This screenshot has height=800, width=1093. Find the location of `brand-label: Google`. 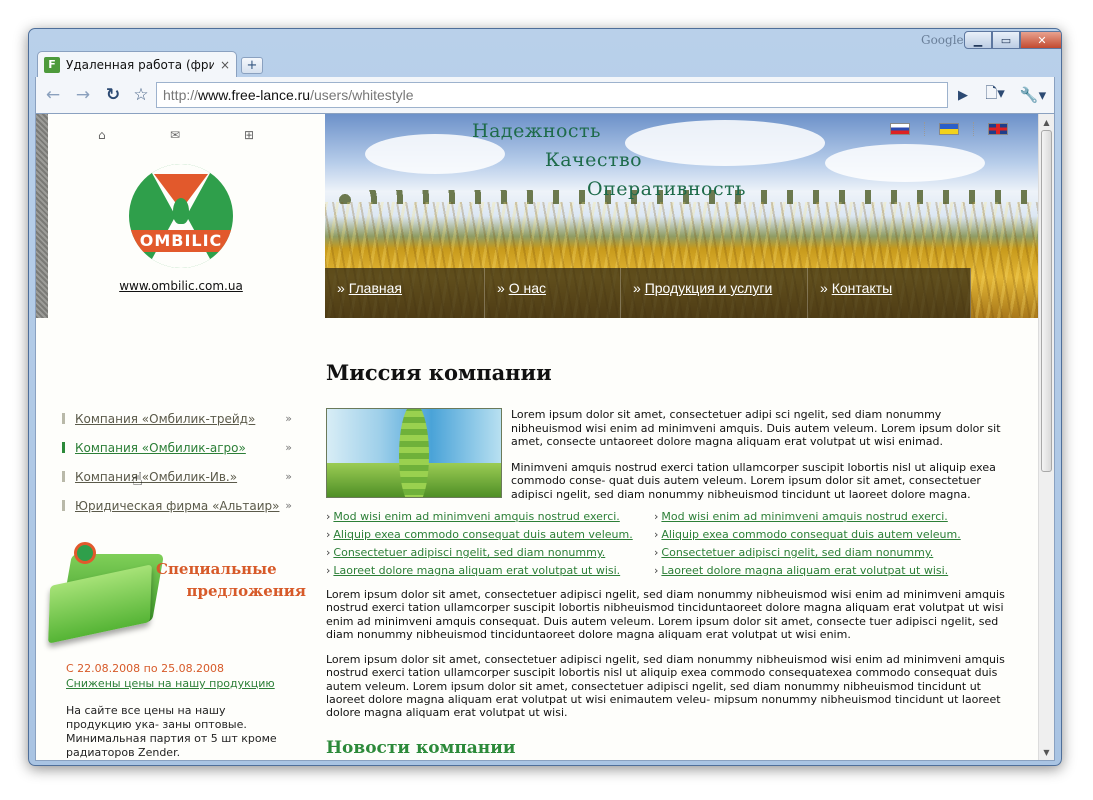

brand-label: Google is located at coordinates (942, 40).